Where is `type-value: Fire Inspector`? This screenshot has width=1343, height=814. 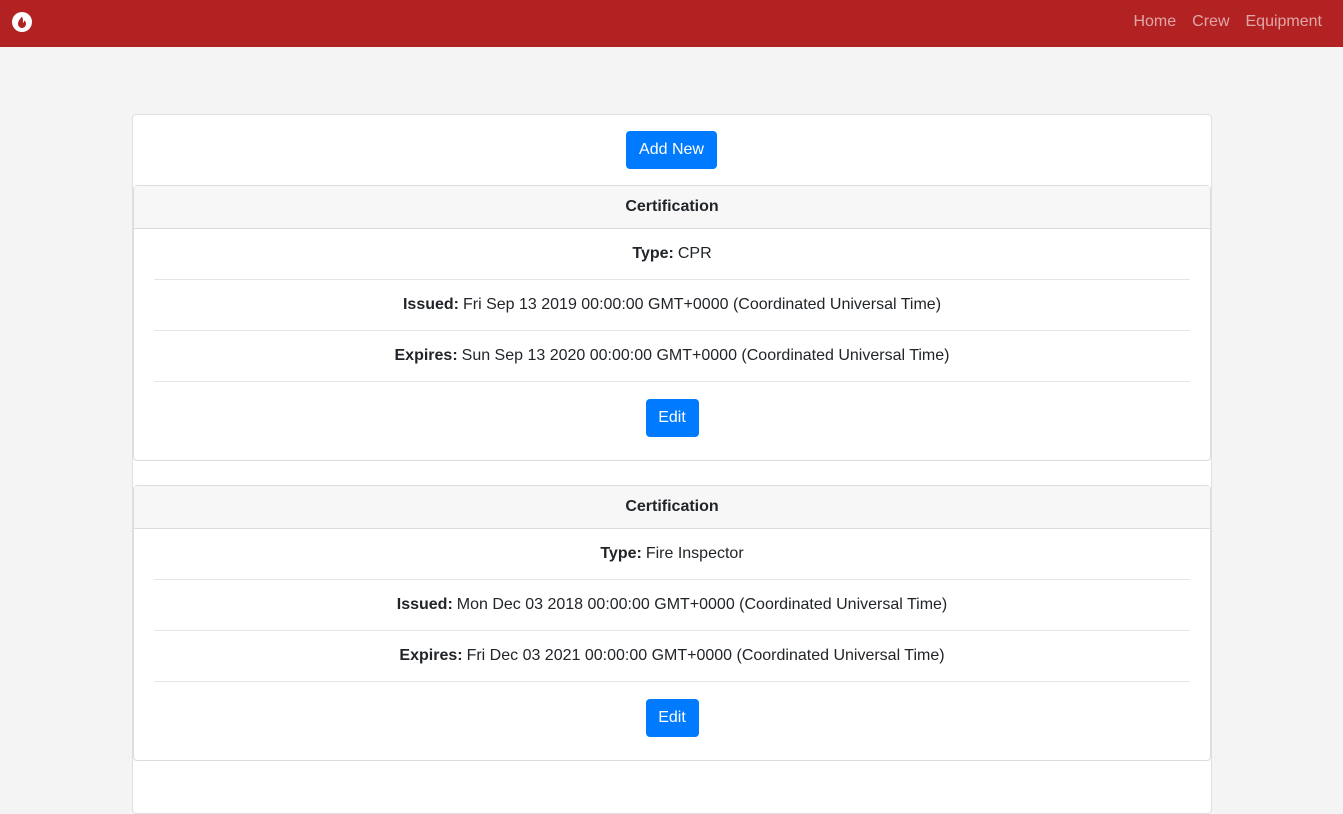 type-value: Fire Inspector is located at coordinates (694, 553).